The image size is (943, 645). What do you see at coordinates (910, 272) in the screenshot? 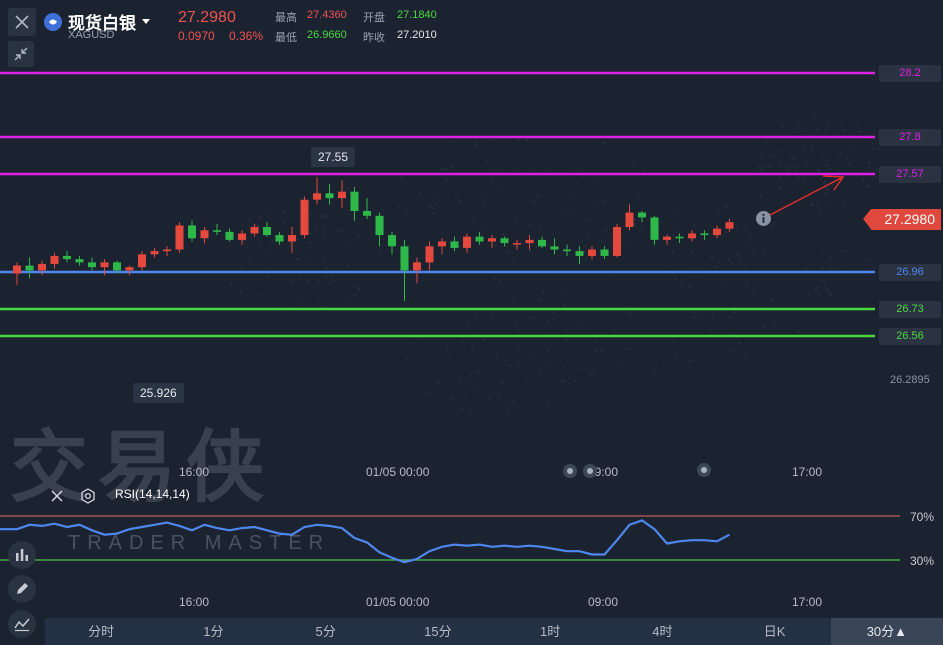
I see `level-price-box: 26.96` at bounding box center [910, 272].